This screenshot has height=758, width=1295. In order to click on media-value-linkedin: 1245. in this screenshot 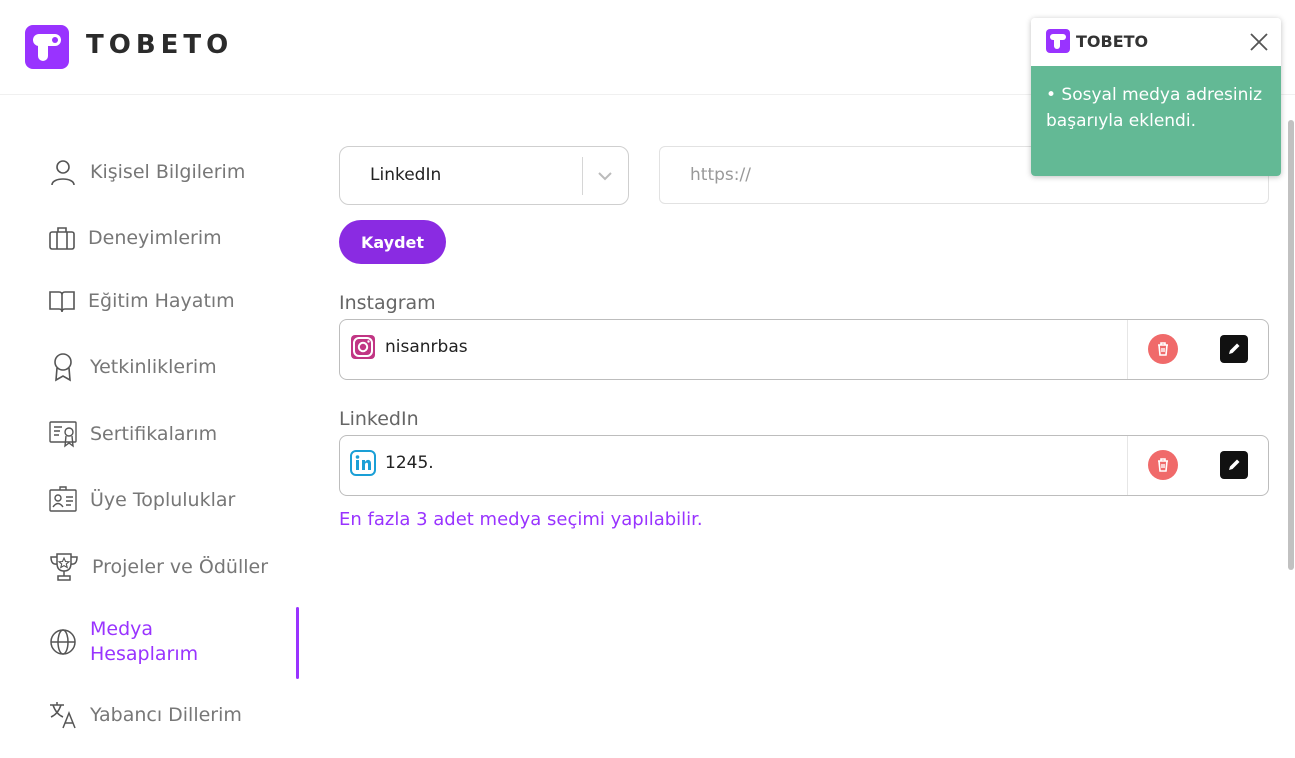, I will do `click(409, 463)`.